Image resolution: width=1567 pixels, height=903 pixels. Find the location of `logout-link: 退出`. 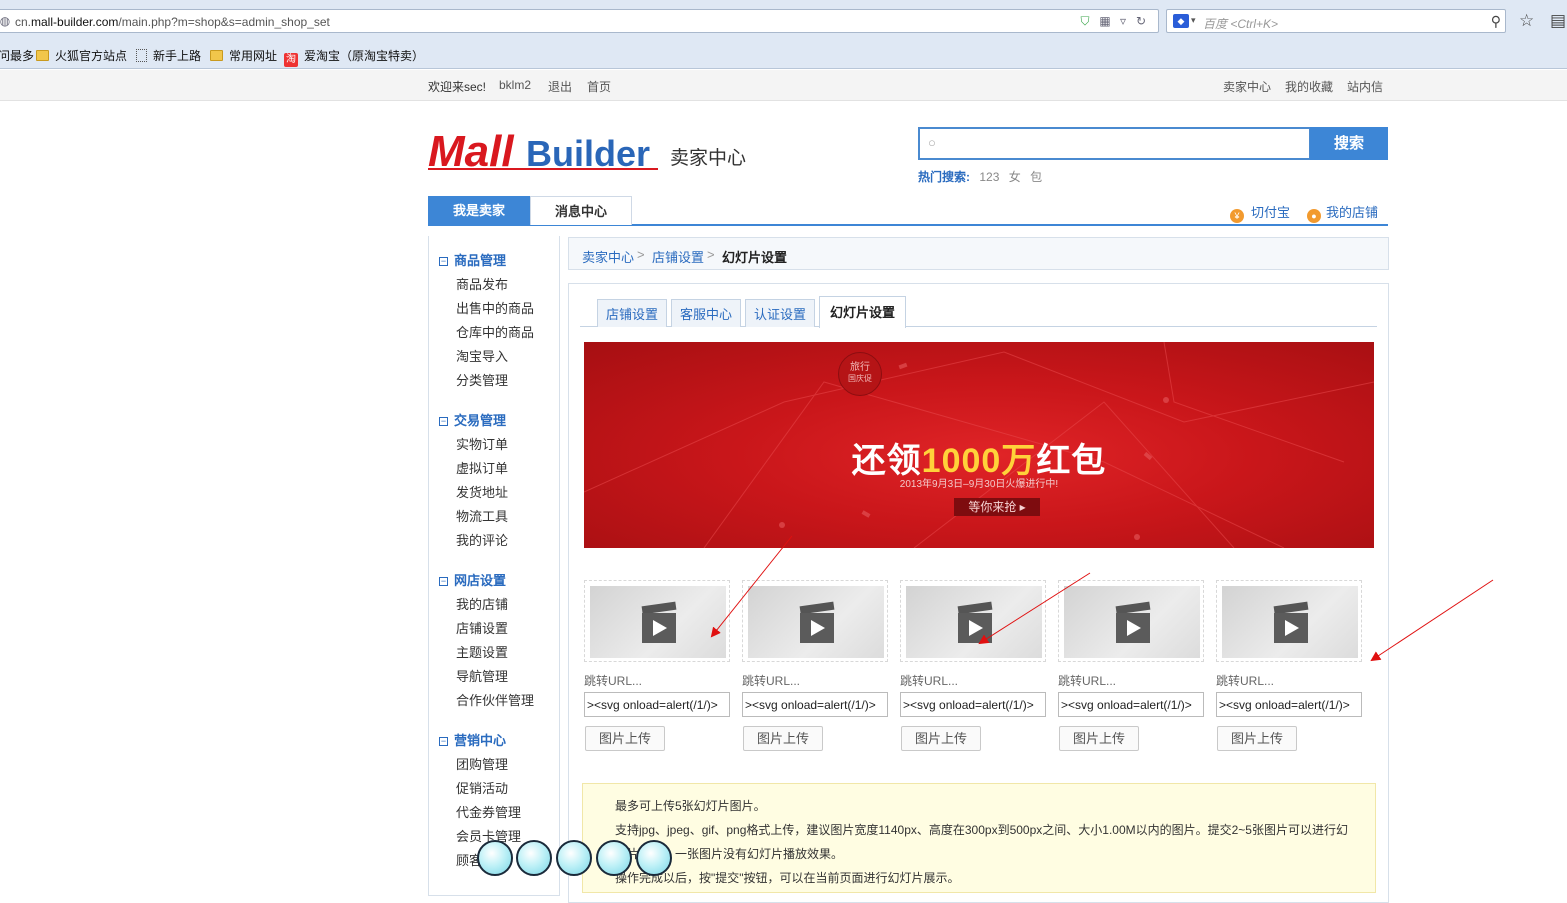

logout-link: 退出 is located at coordinates (560, 86).